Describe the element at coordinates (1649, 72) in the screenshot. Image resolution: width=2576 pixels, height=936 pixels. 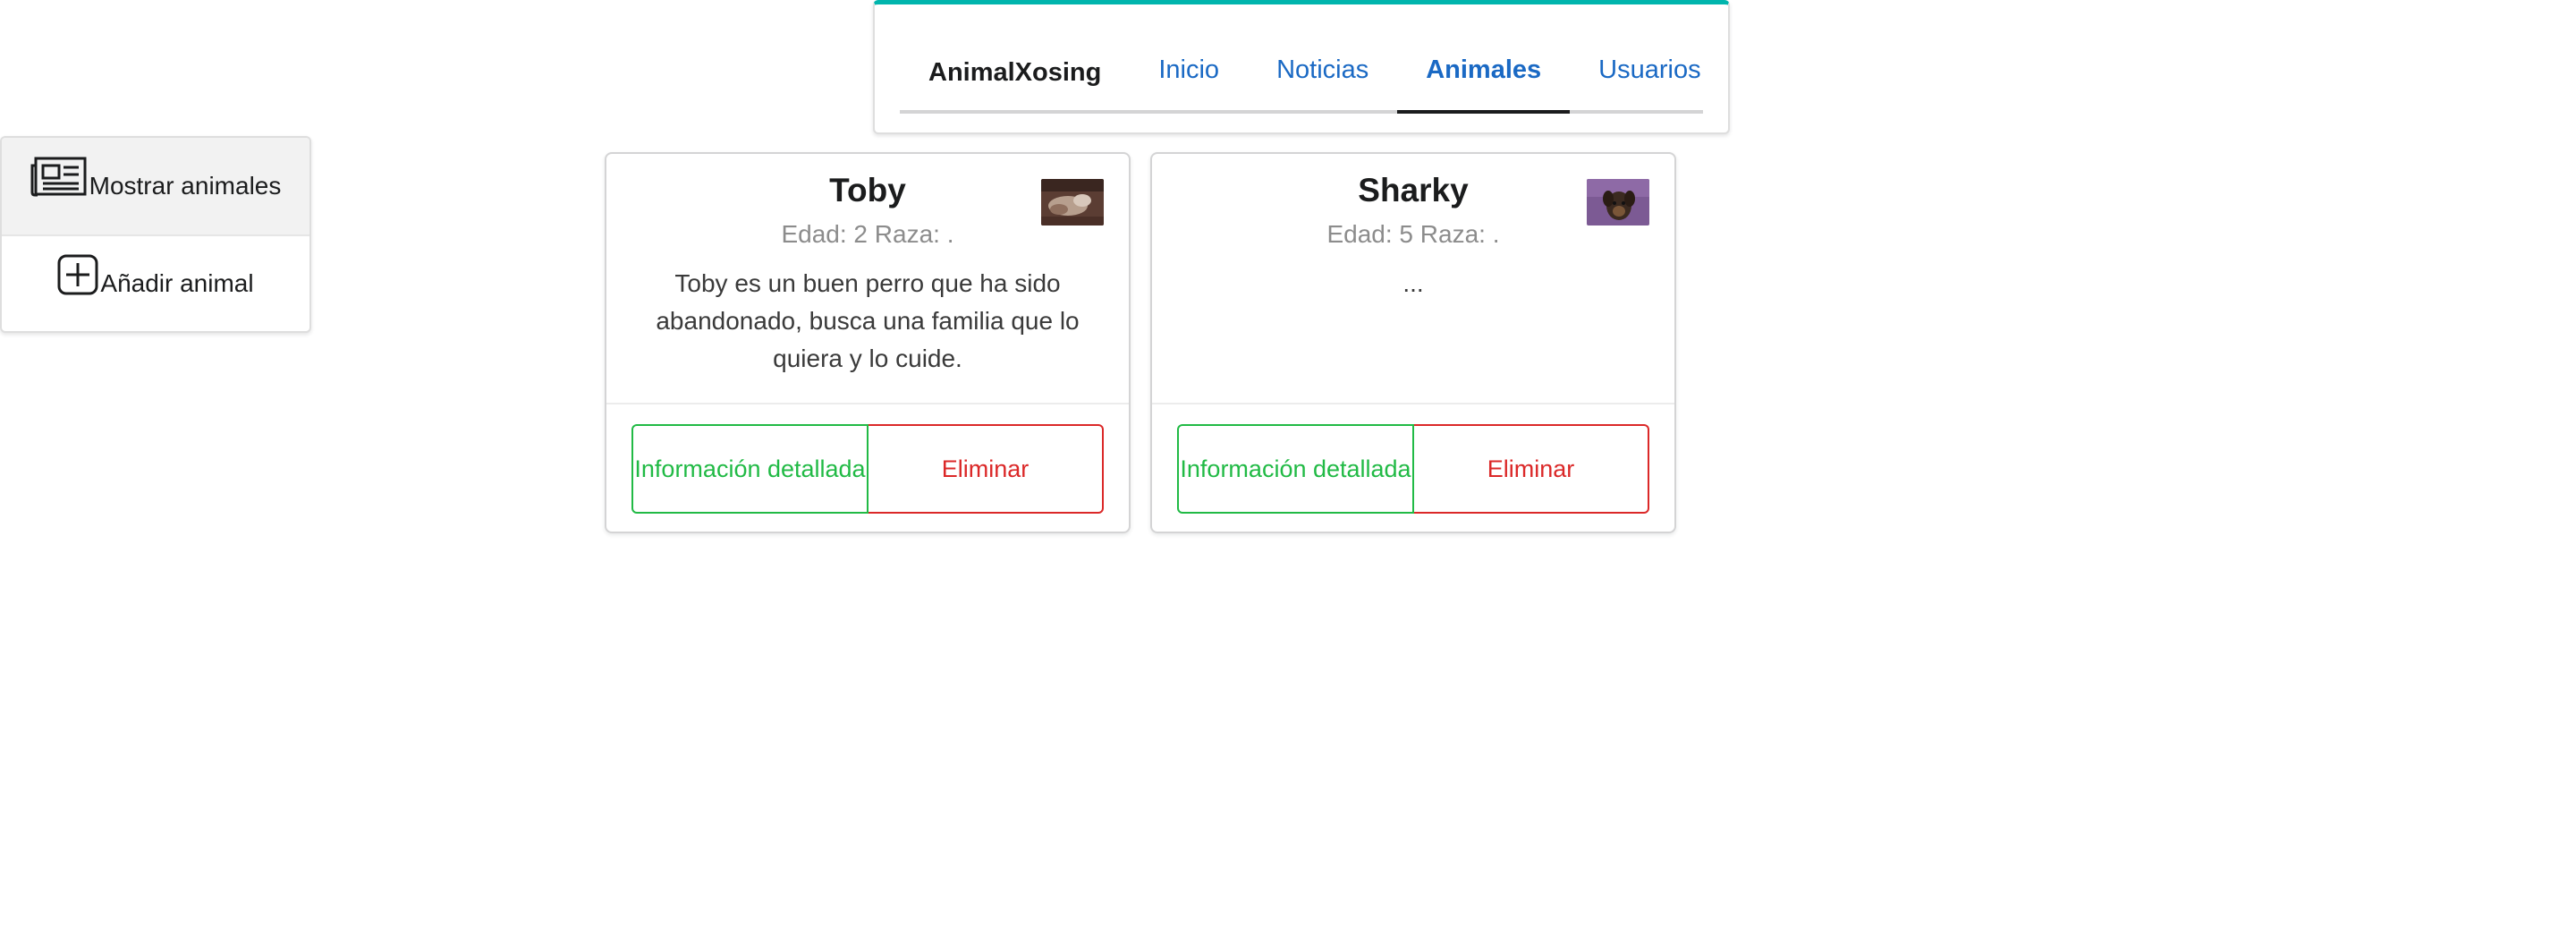
I see `nav-item-usuarios: Usuarios` at that location.